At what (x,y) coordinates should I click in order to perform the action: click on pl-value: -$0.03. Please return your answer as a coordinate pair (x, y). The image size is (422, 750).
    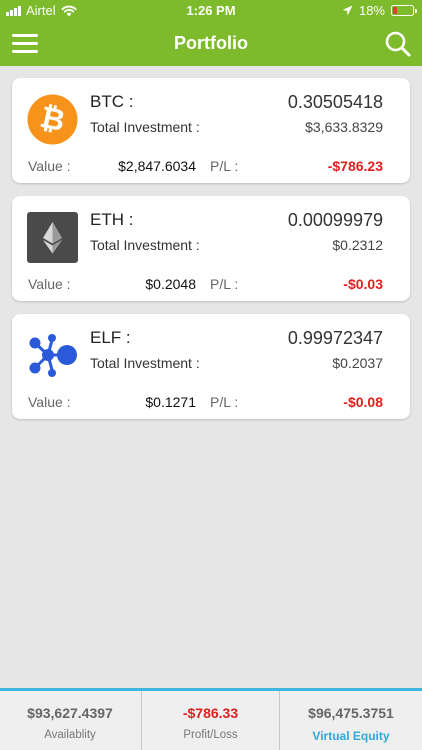
    Looking at the image, I should click on (363, 284).